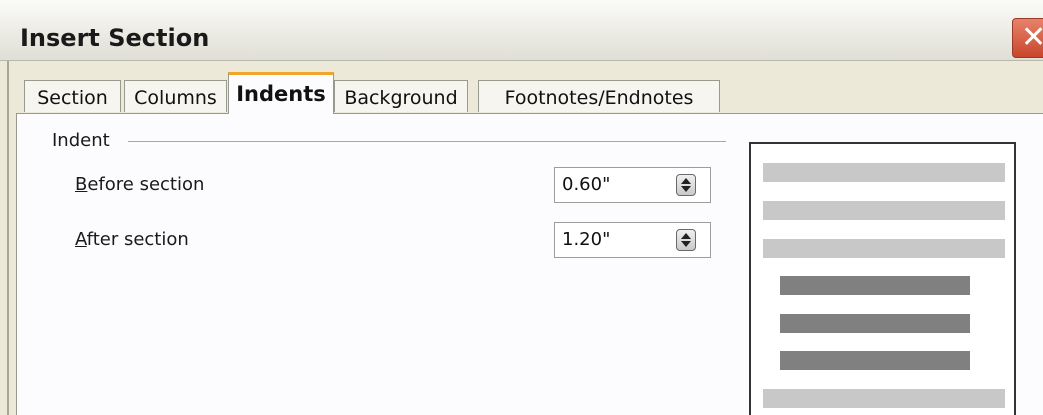  What do you see at coordinates (146, 184) in the screenshot?
I see `before-section-label-text: efore section` at bounding box center [146, 184].